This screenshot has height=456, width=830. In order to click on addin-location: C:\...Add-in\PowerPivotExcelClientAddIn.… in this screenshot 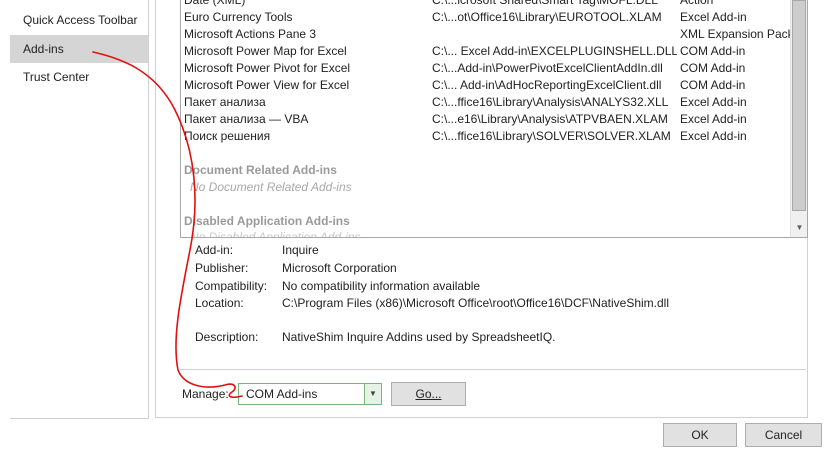, I will do `click(547, 68)`.